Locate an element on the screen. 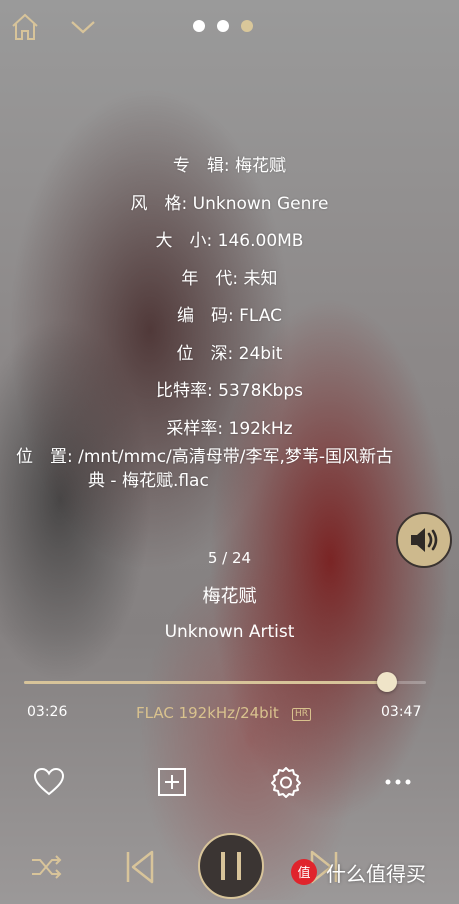 The height and width of the screenshot is (904, 459). watermark: 值 什么值得买 is located at coordinates (370, 872).